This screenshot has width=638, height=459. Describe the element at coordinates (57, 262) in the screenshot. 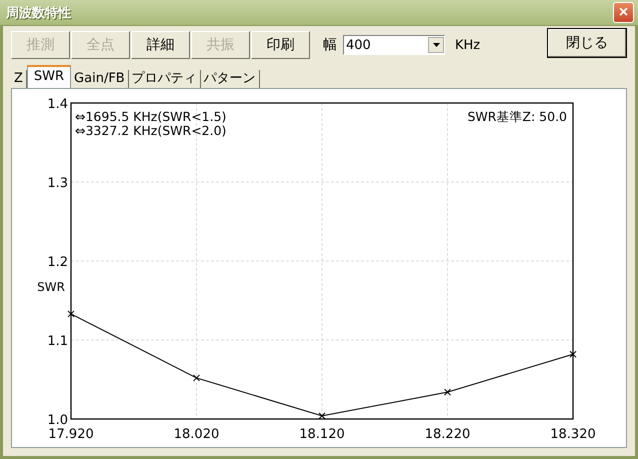

I see `y-tick-label: 1.2` at that location.